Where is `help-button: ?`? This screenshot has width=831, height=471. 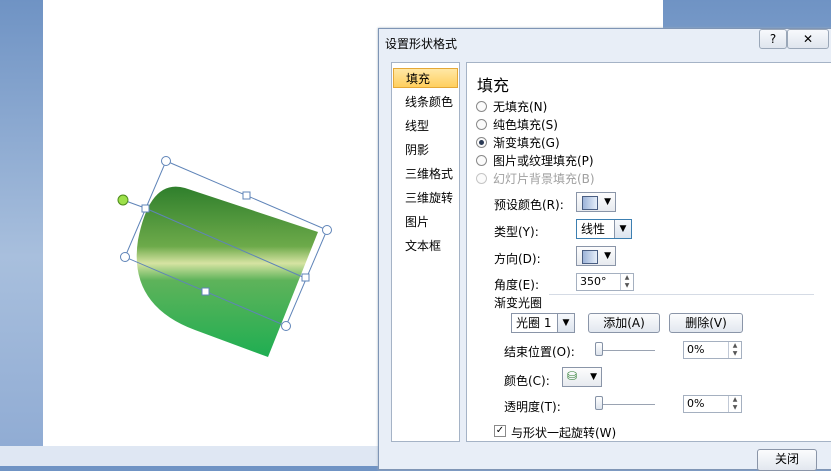 help-button: ? is located at coordinates (773, 39).